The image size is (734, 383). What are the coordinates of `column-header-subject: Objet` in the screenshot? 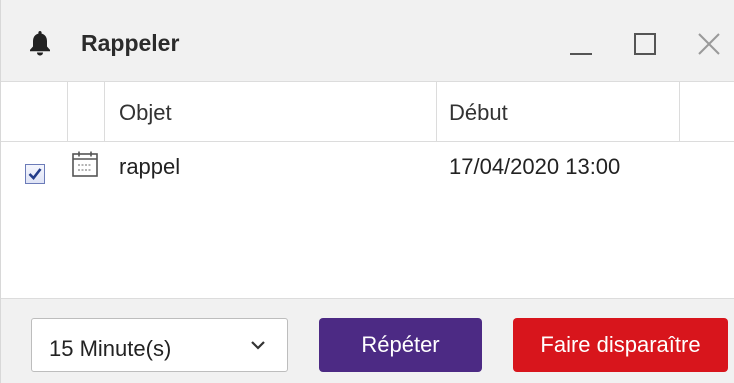 It's located at (145, 113).